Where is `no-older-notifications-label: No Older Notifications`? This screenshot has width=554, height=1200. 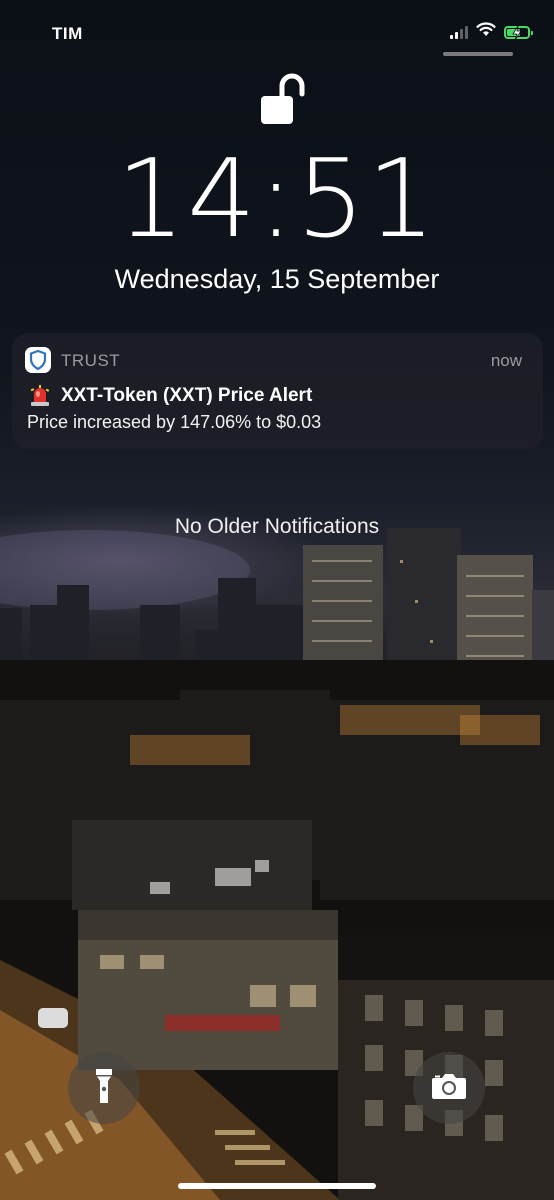
no-older-notifications-label: No Older Notifications is located at coordinates (277, 526).